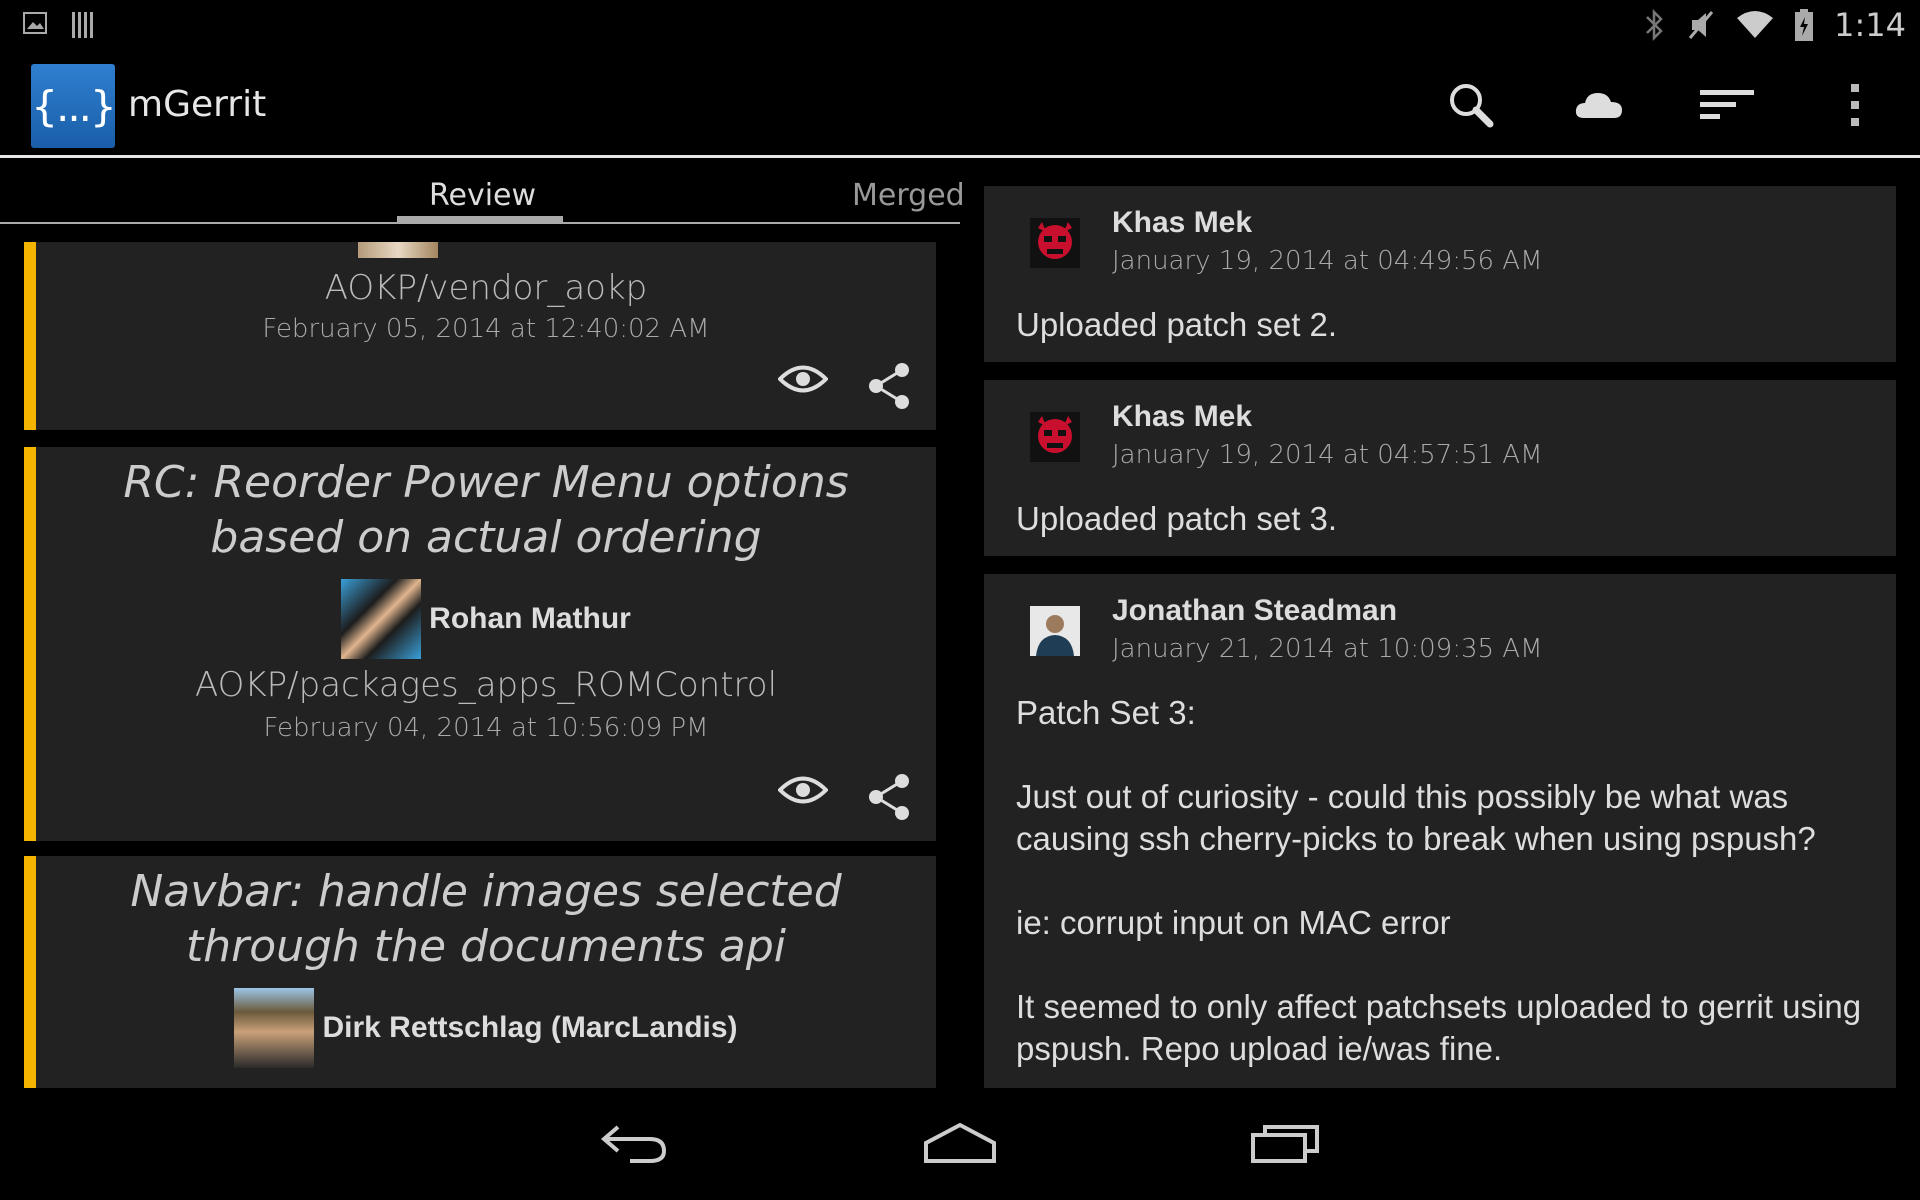 This screenshot has width=1920, height=1200. What do you see at coordinates (530, 618) in the screenshot?
I see `author-name: Rohan Mathur` at bounding box center [530, 618].